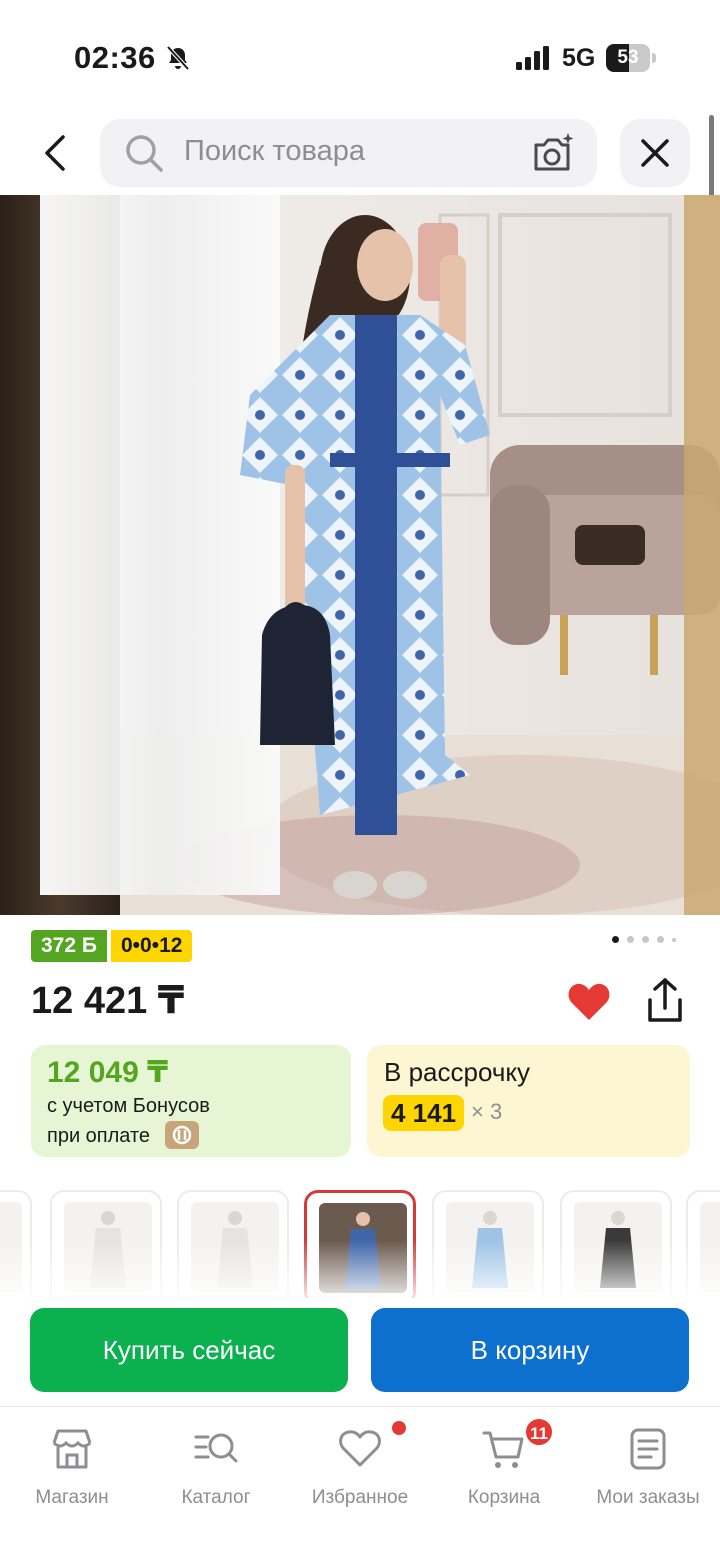 The image size is (720, 1565). I want to click on nav-label-favorites: Избранное, so click(360, 1497).